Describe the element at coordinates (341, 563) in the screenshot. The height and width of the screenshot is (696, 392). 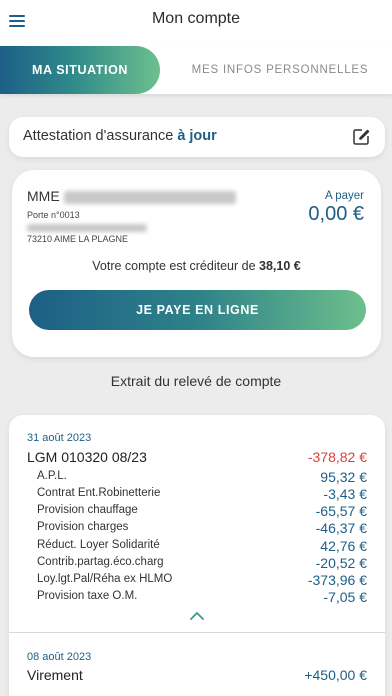
I see `line-amount: -20,52 €` at that location.